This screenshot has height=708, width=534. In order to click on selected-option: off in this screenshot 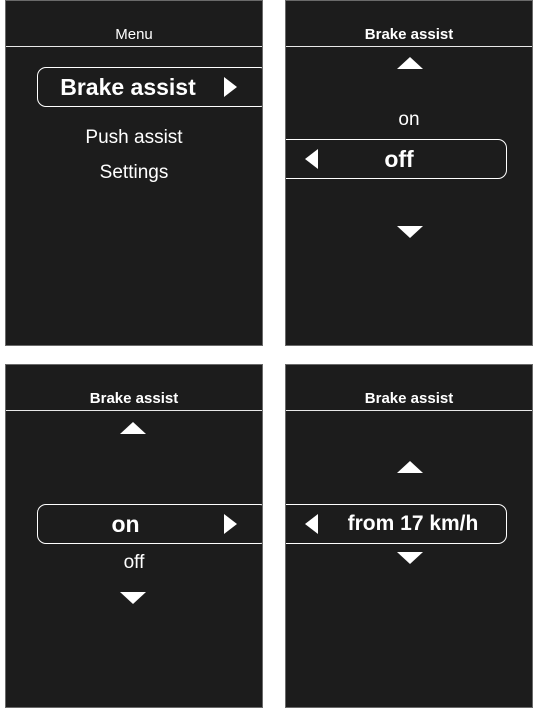, I will do `click(396, 159)`.